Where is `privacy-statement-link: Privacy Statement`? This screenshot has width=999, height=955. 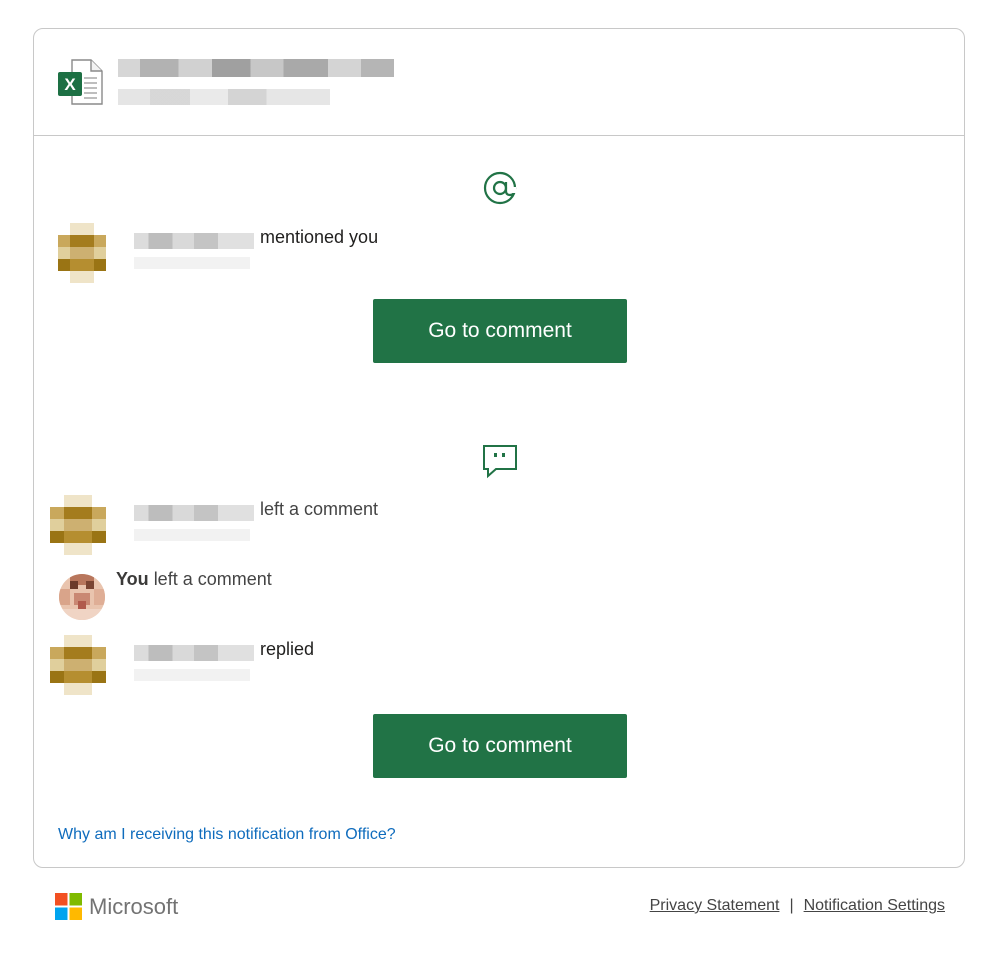
privacy-statement-link: Privacy Statement is located at coordinates (715, 905).